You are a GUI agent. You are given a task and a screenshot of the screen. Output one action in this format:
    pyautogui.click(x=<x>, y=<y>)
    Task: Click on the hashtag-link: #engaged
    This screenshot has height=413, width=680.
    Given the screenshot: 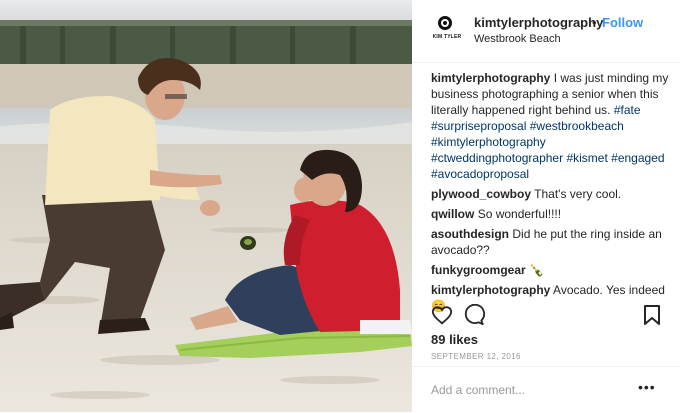 What is the action you would take?
    pyautogui.click(x=637, y=158)
    